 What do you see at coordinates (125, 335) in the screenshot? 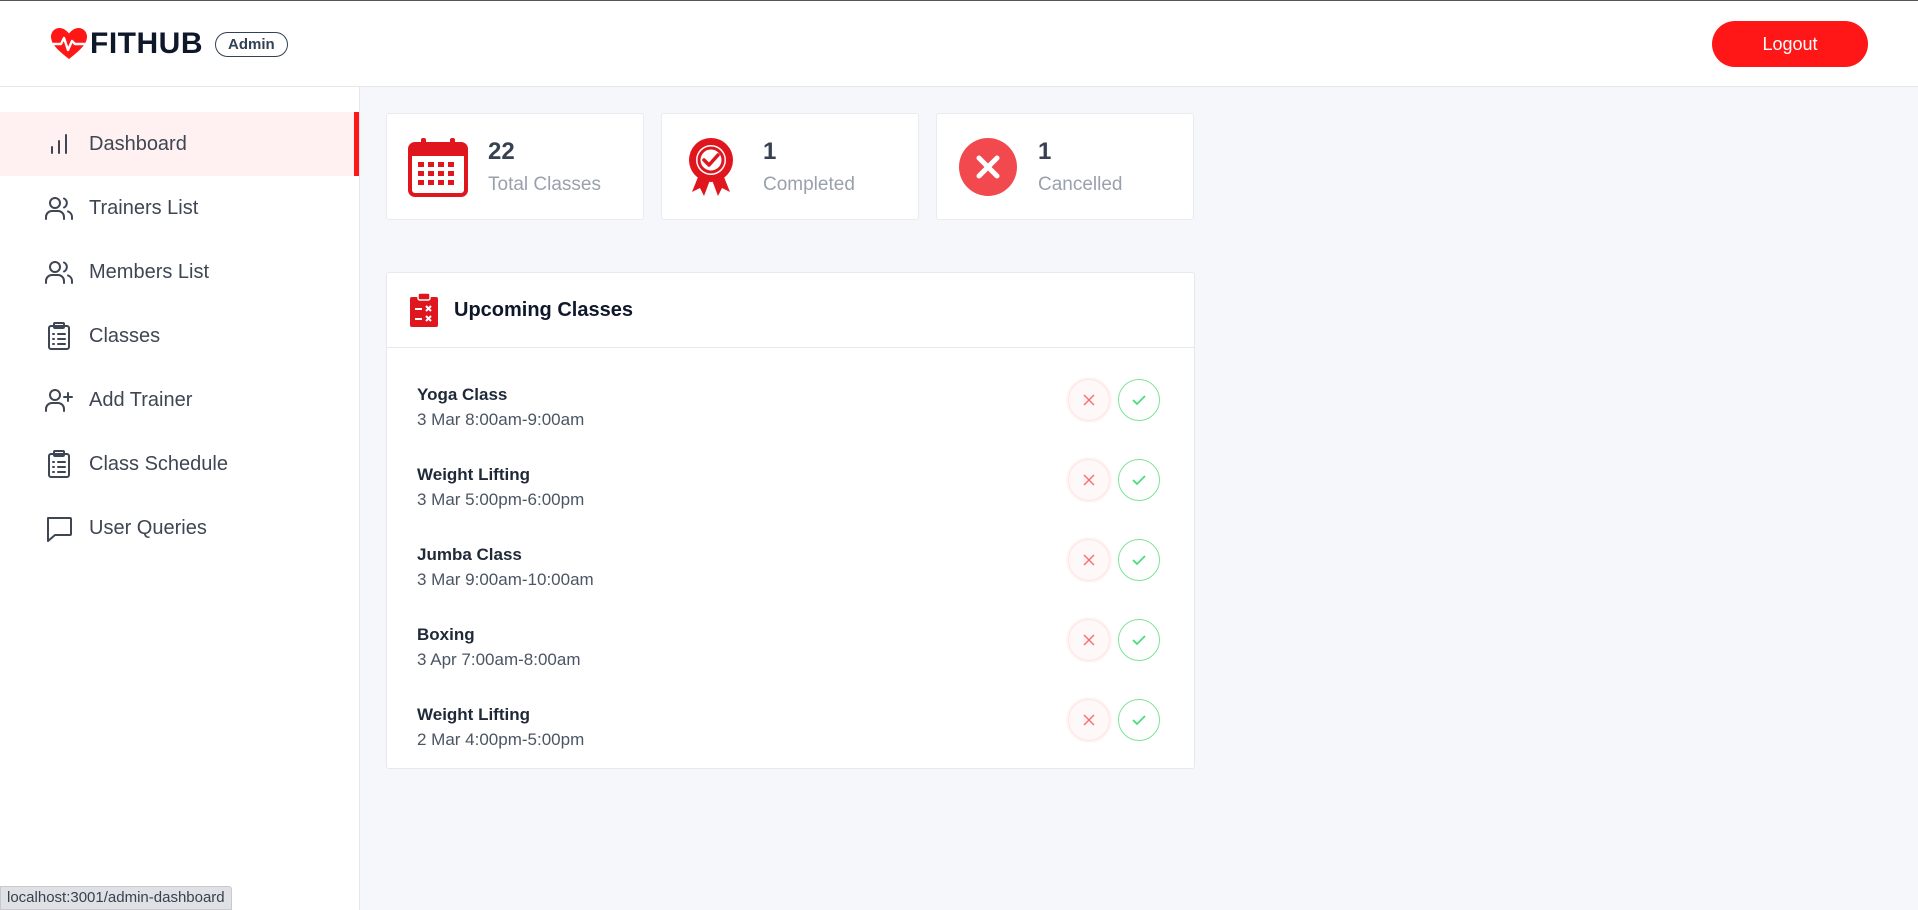
I see `sidebar-item-label: Classes` at bounding box center [125, 335].